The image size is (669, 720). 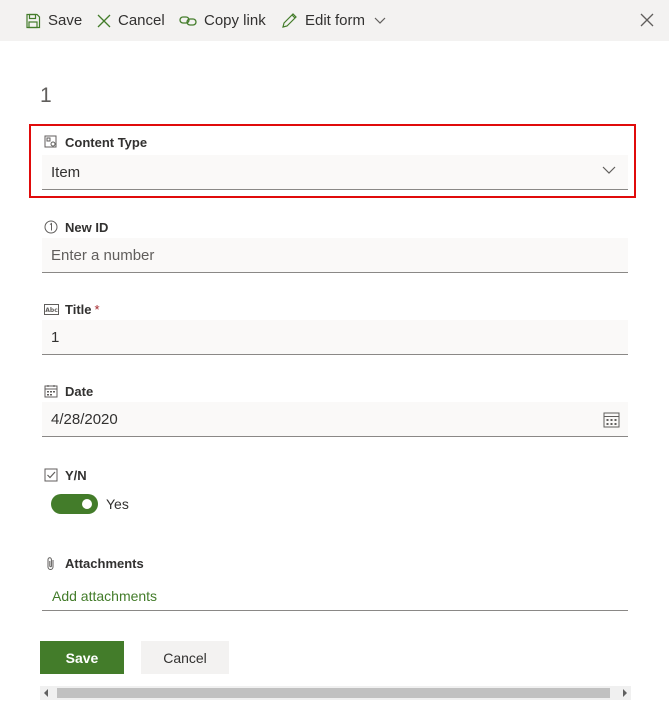 What do you see at coordinates (647, 20) in the screenshot?
I see `close-icon` at bounding box center [647, 20].